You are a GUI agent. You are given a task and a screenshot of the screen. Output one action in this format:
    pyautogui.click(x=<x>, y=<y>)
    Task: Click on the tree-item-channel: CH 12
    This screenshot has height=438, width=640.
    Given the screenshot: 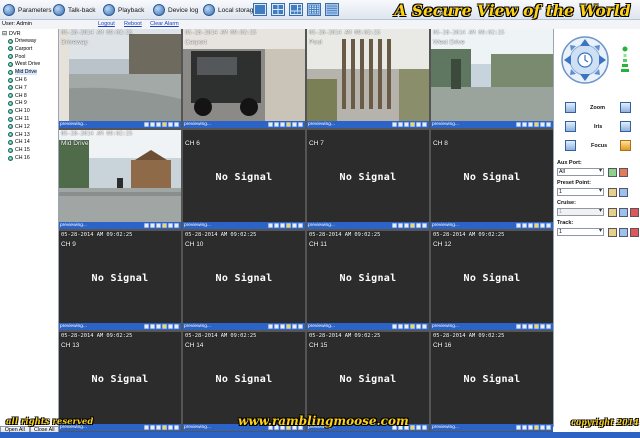 What is the action you would take?
    pyautogui.click(x=19, y=127)
    